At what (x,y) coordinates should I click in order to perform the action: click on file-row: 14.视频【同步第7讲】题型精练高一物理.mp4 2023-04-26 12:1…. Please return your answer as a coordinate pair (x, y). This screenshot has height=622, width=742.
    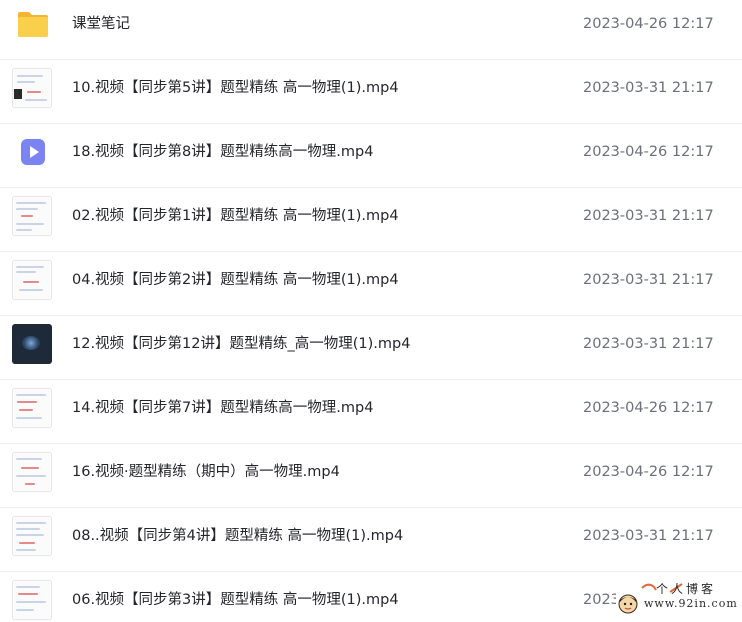
    Looking at the image, I should click on (371, 412).